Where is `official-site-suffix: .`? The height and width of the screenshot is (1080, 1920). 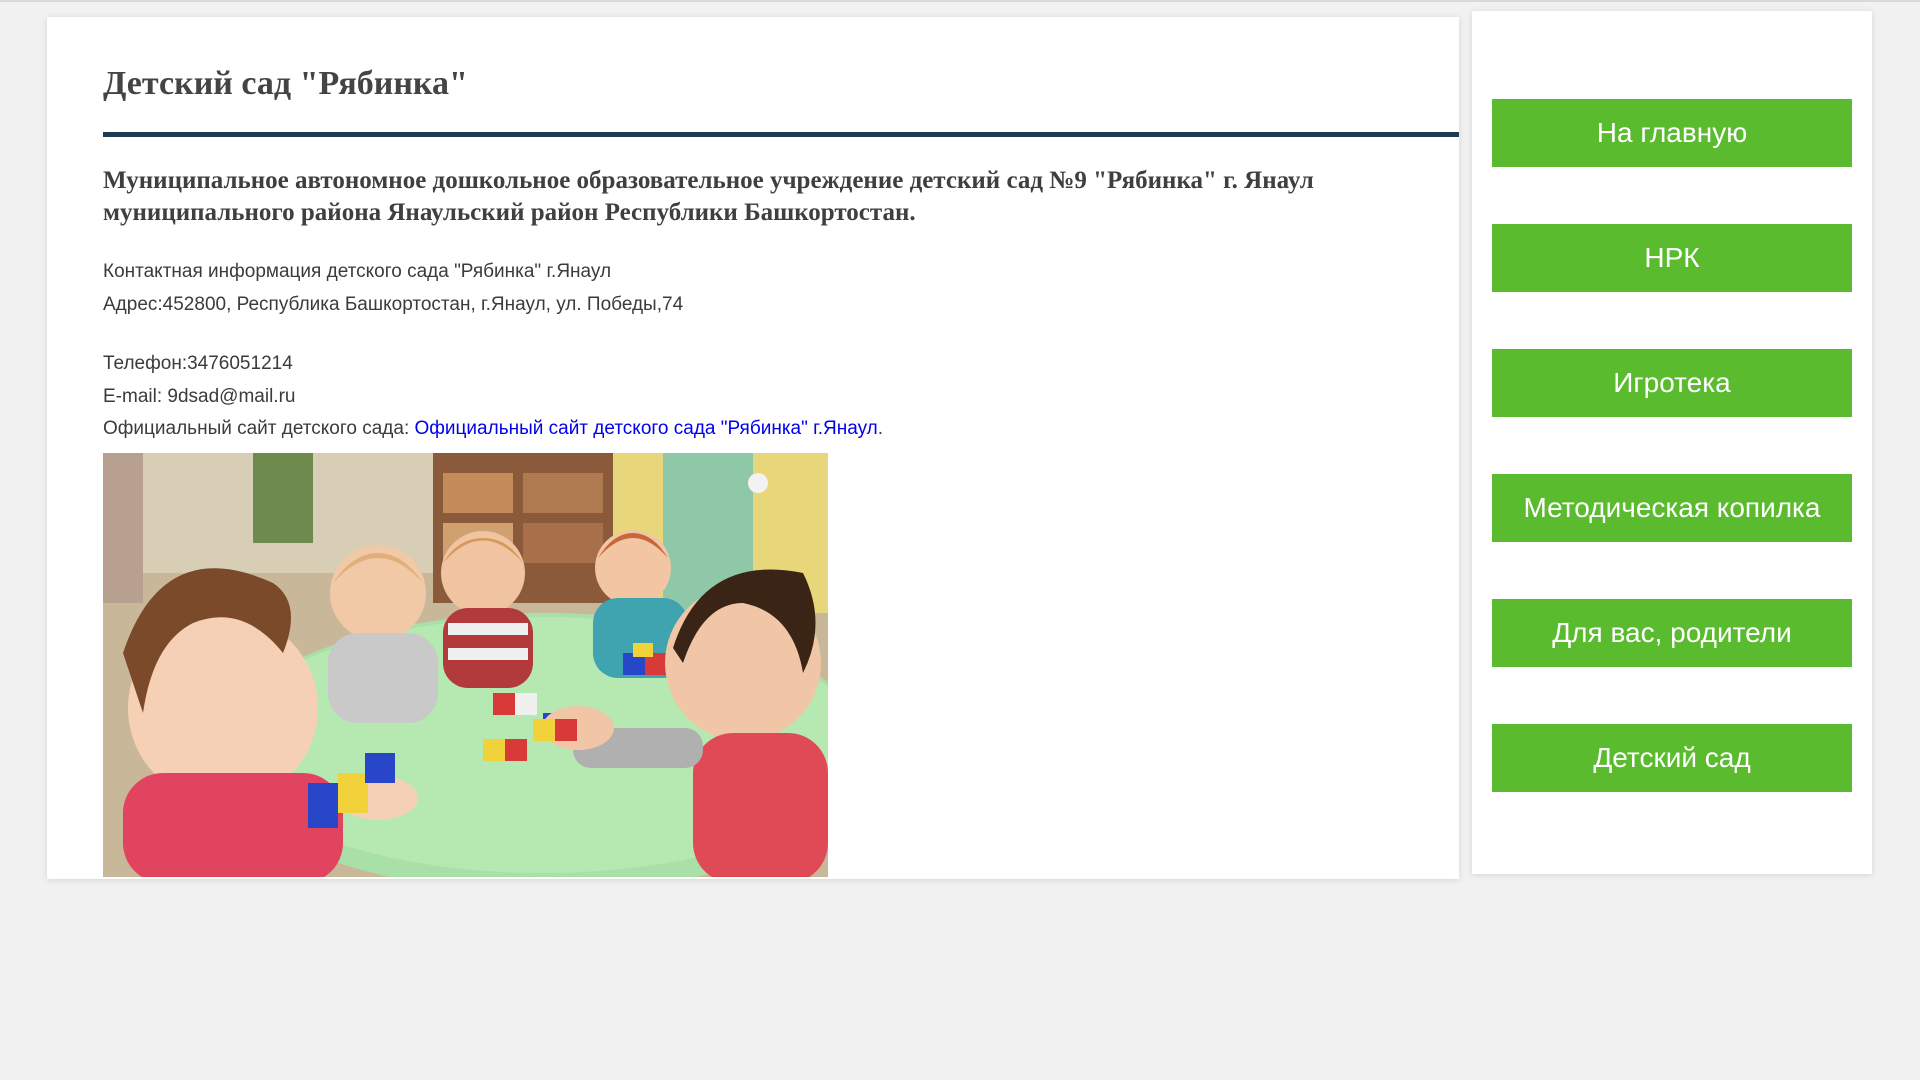 official-site-suffix: . is located at coordinates (880, 428).